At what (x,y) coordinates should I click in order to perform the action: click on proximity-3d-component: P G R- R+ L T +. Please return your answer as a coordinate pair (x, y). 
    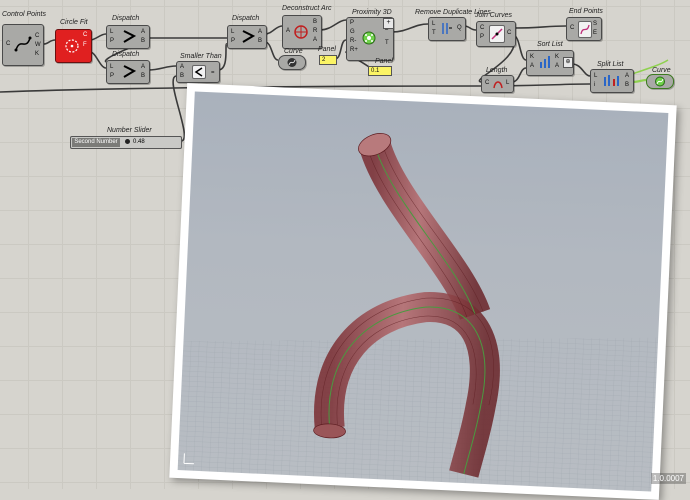
    Looking at the image, I should click on (370, 39).